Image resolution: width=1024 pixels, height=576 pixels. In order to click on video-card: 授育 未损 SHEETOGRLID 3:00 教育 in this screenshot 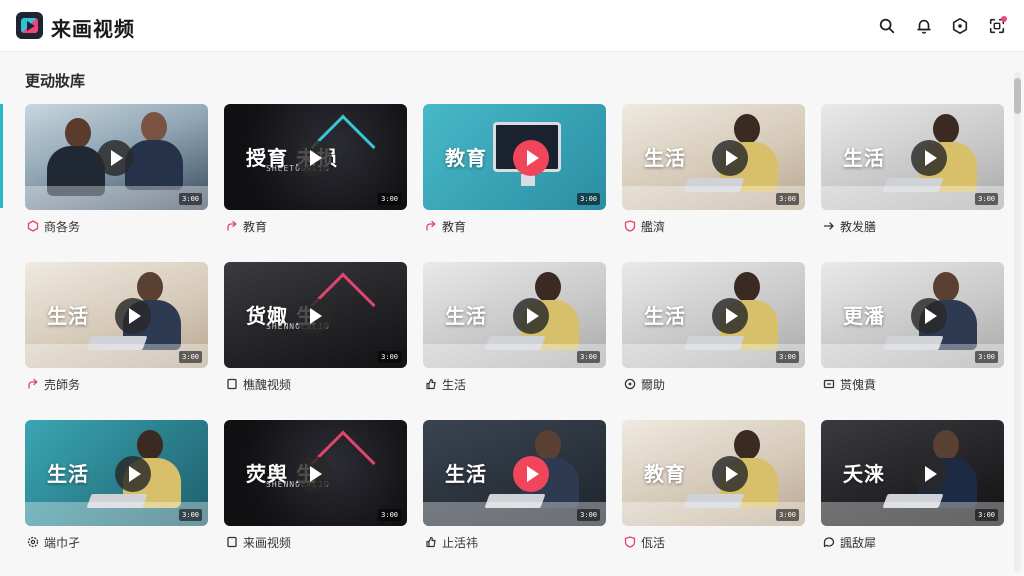, I will do `click(315, 183)`.